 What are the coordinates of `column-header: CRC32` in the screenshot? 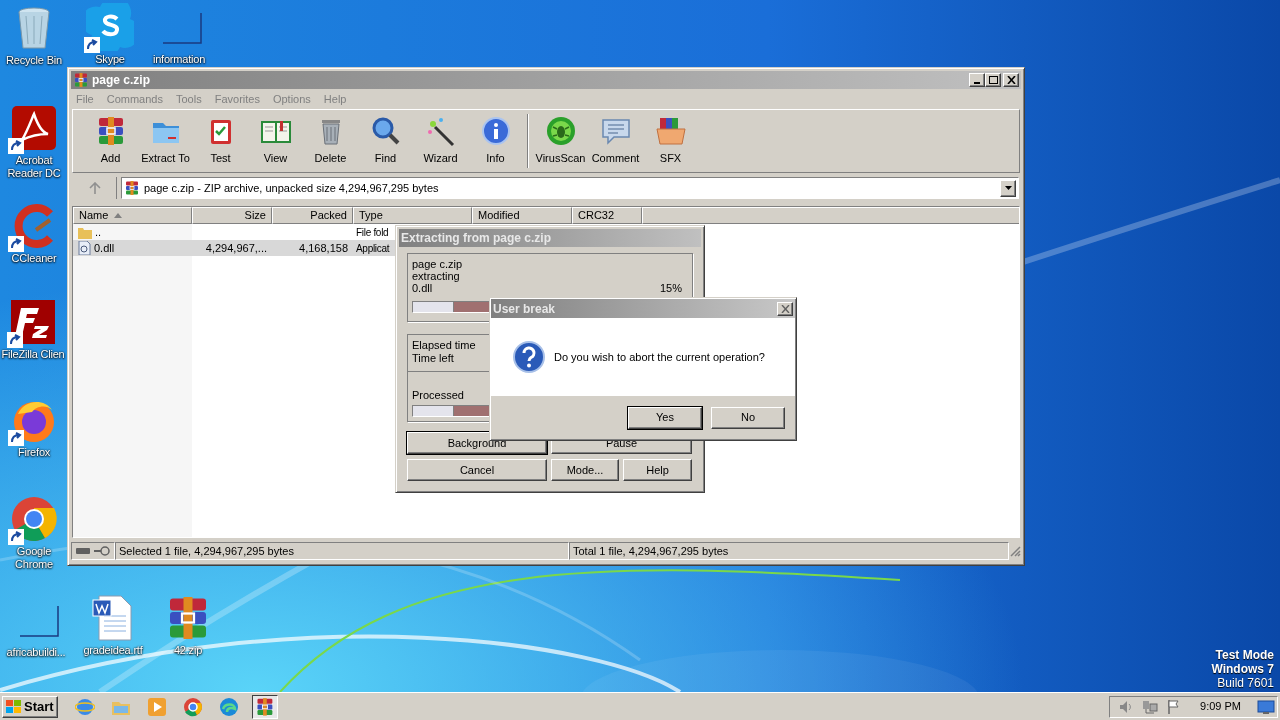 It's located at (607, 215).